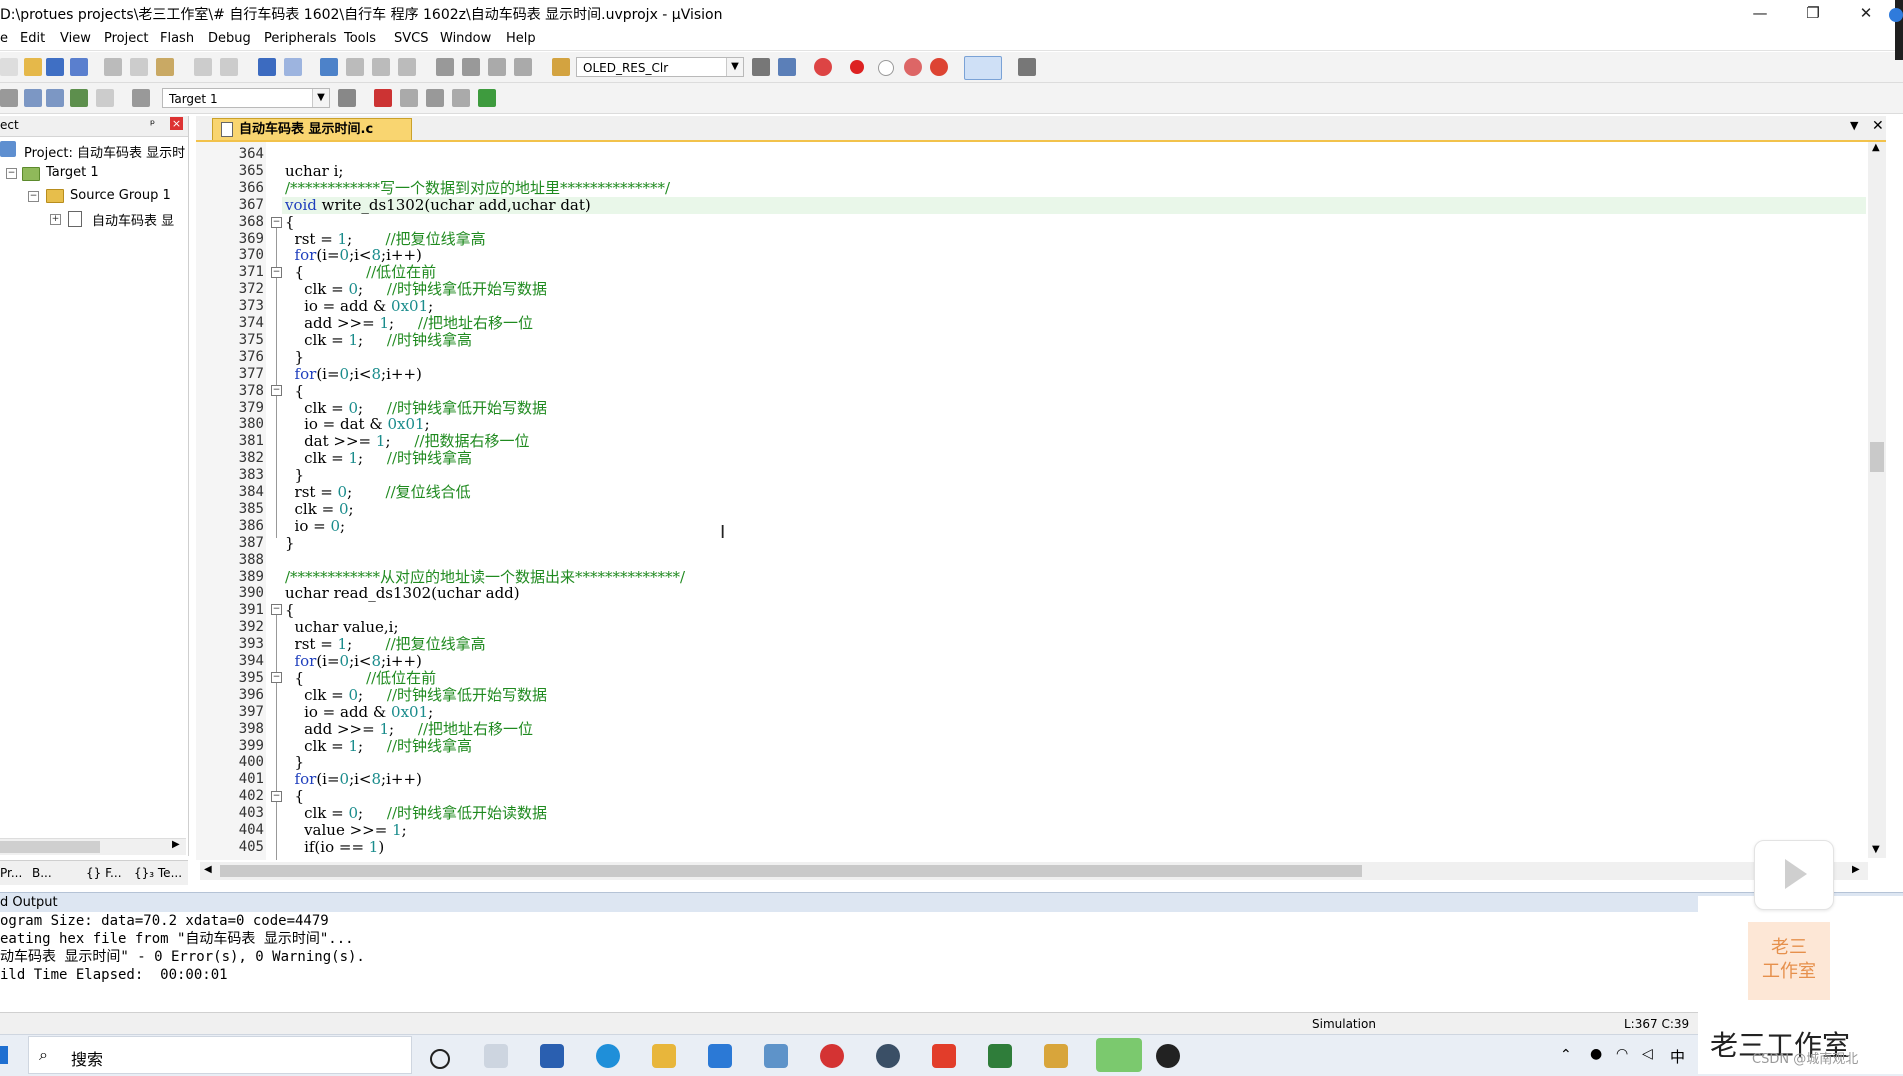  I want to click on undo-icon, so click(203, 67).